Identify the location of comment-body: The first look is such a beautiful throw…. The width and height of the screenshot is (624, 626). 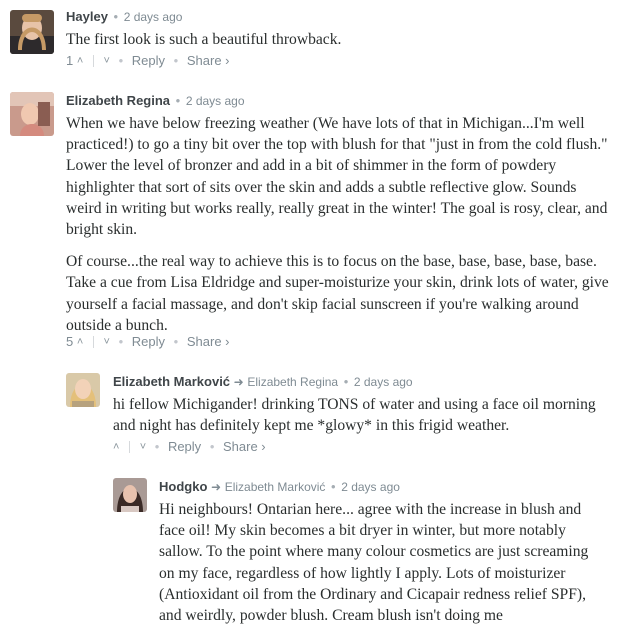
(338, 39).